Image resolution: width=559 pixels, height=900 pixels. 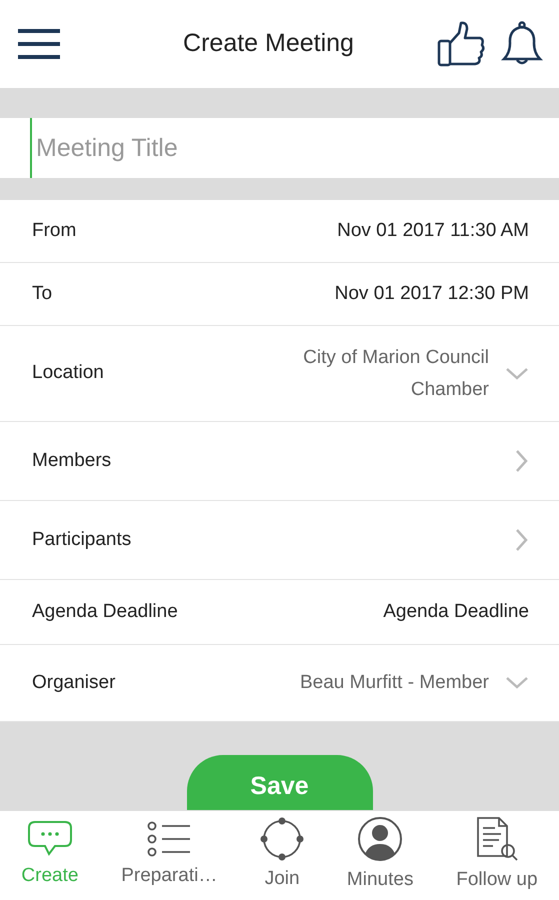 I want to click on thumbs-up-icon, so click(x=461, y=44).